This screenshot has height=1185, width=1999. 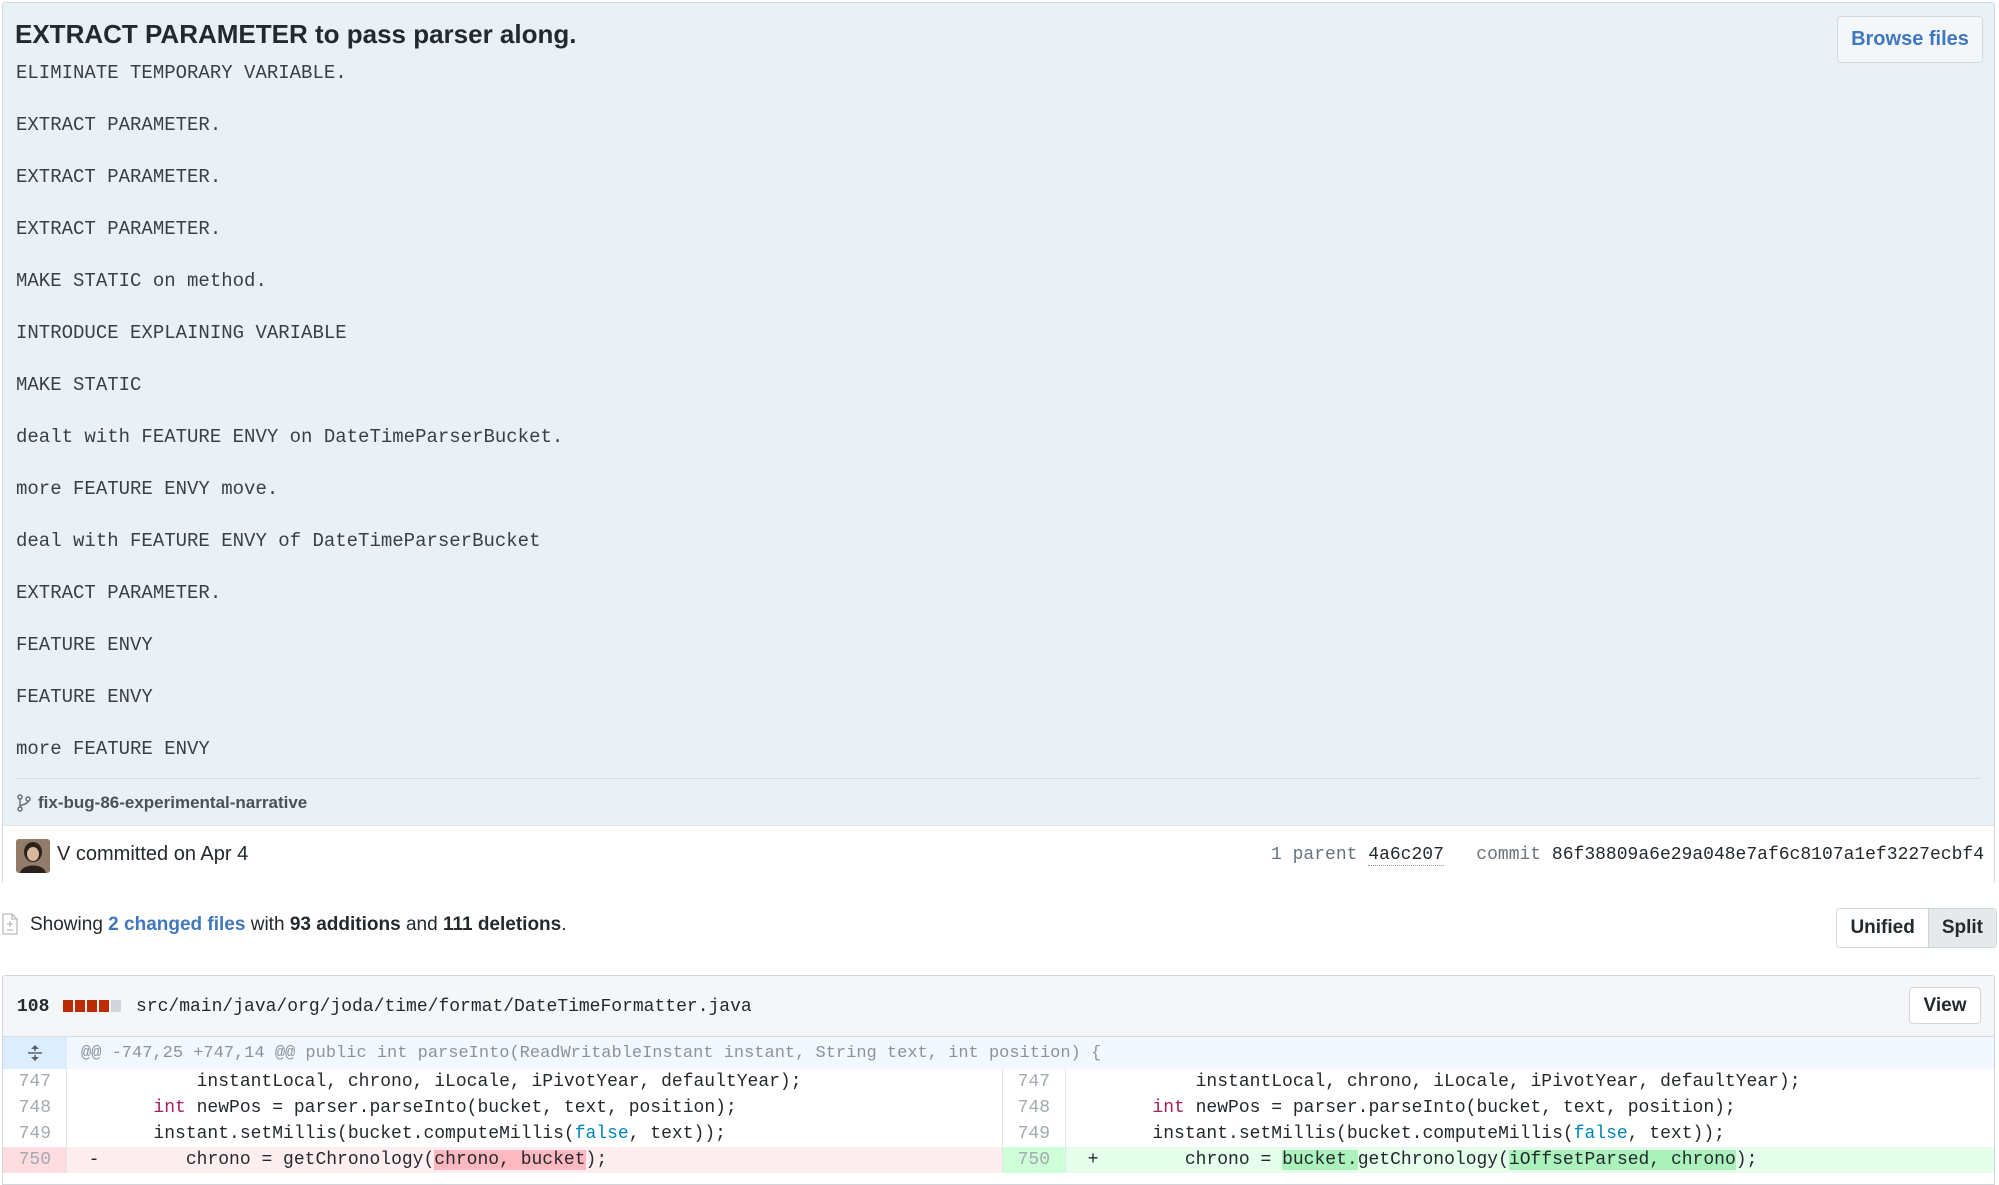 What do you see at coordinates (564, 924) in the screenshot?
I see `summary-period: .` at bounding box center [564, 924].